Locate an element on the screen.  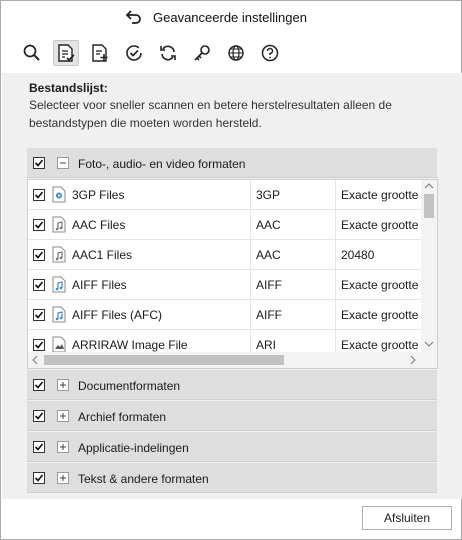
file-size: 20480 is located at coordinates (358, 255).